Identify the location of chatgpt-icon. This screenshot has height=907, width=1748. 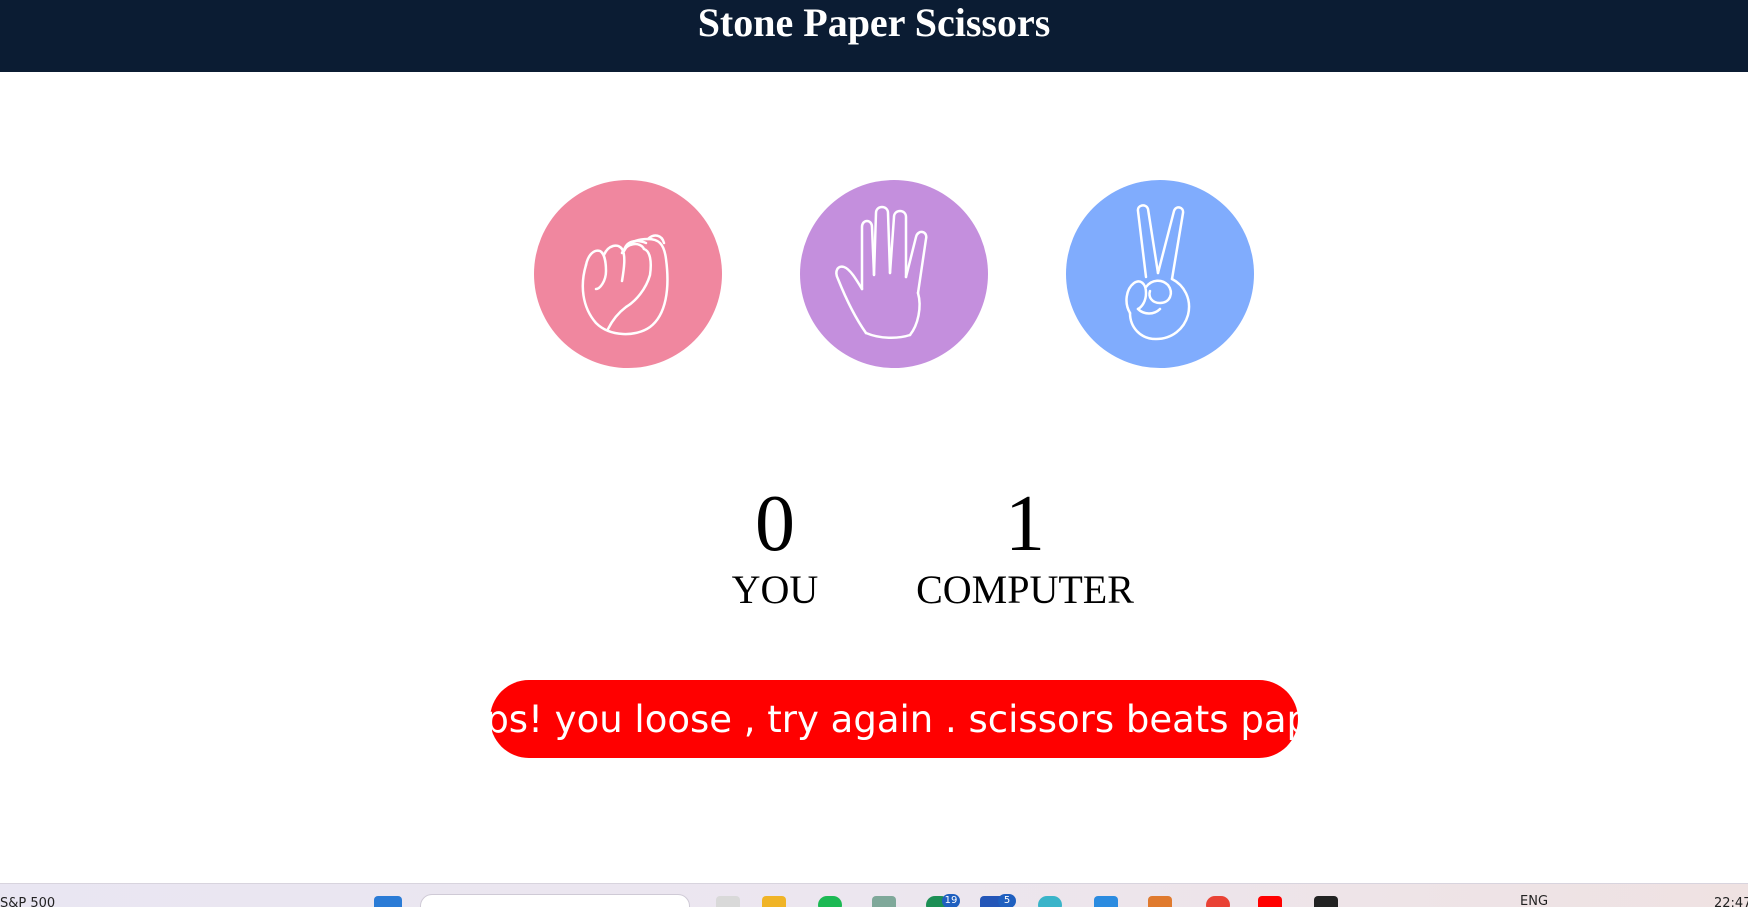
(884, 901).